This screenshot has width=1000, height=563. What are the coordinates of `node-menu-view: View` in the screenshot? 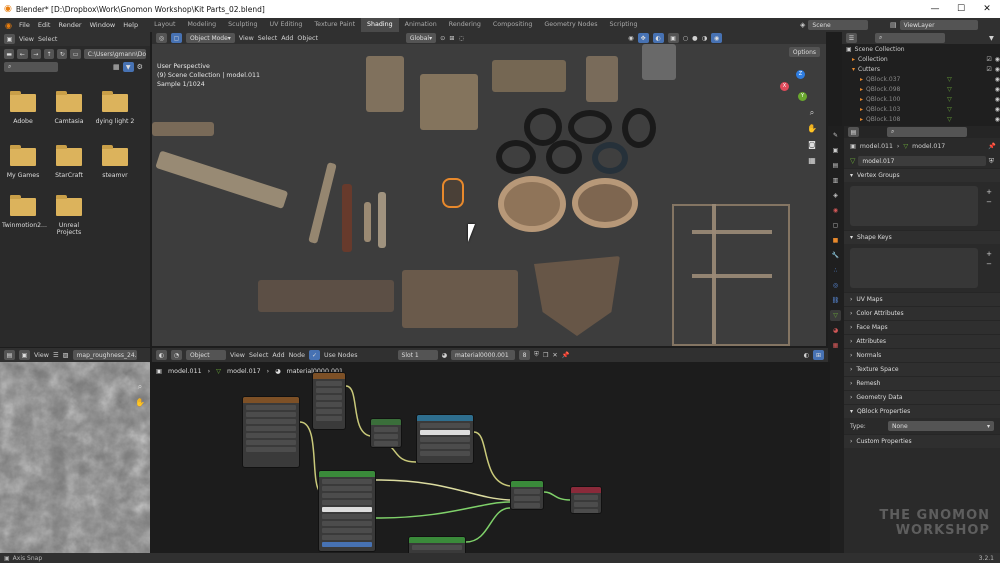 It's located at (237, 355).